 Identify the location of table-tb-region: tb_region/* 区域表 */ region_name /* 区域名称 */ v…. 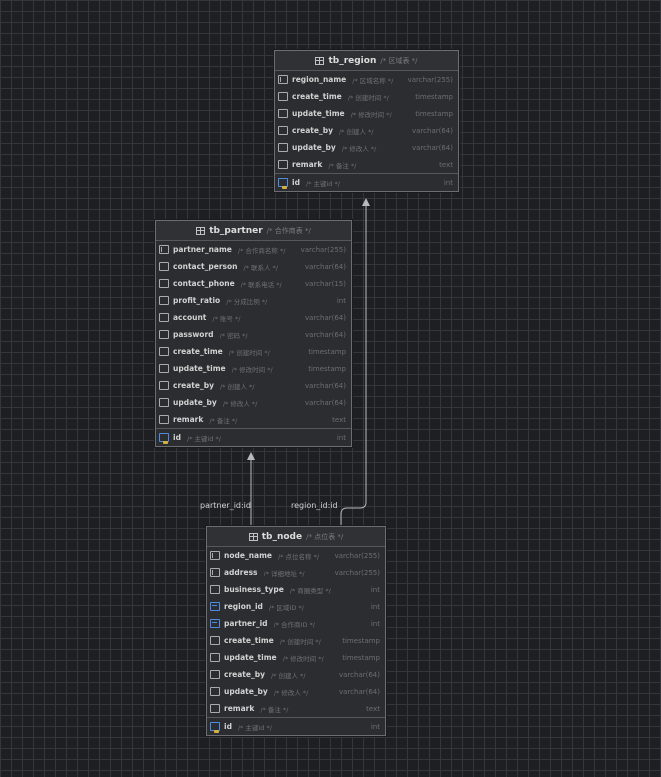
(366, 121).